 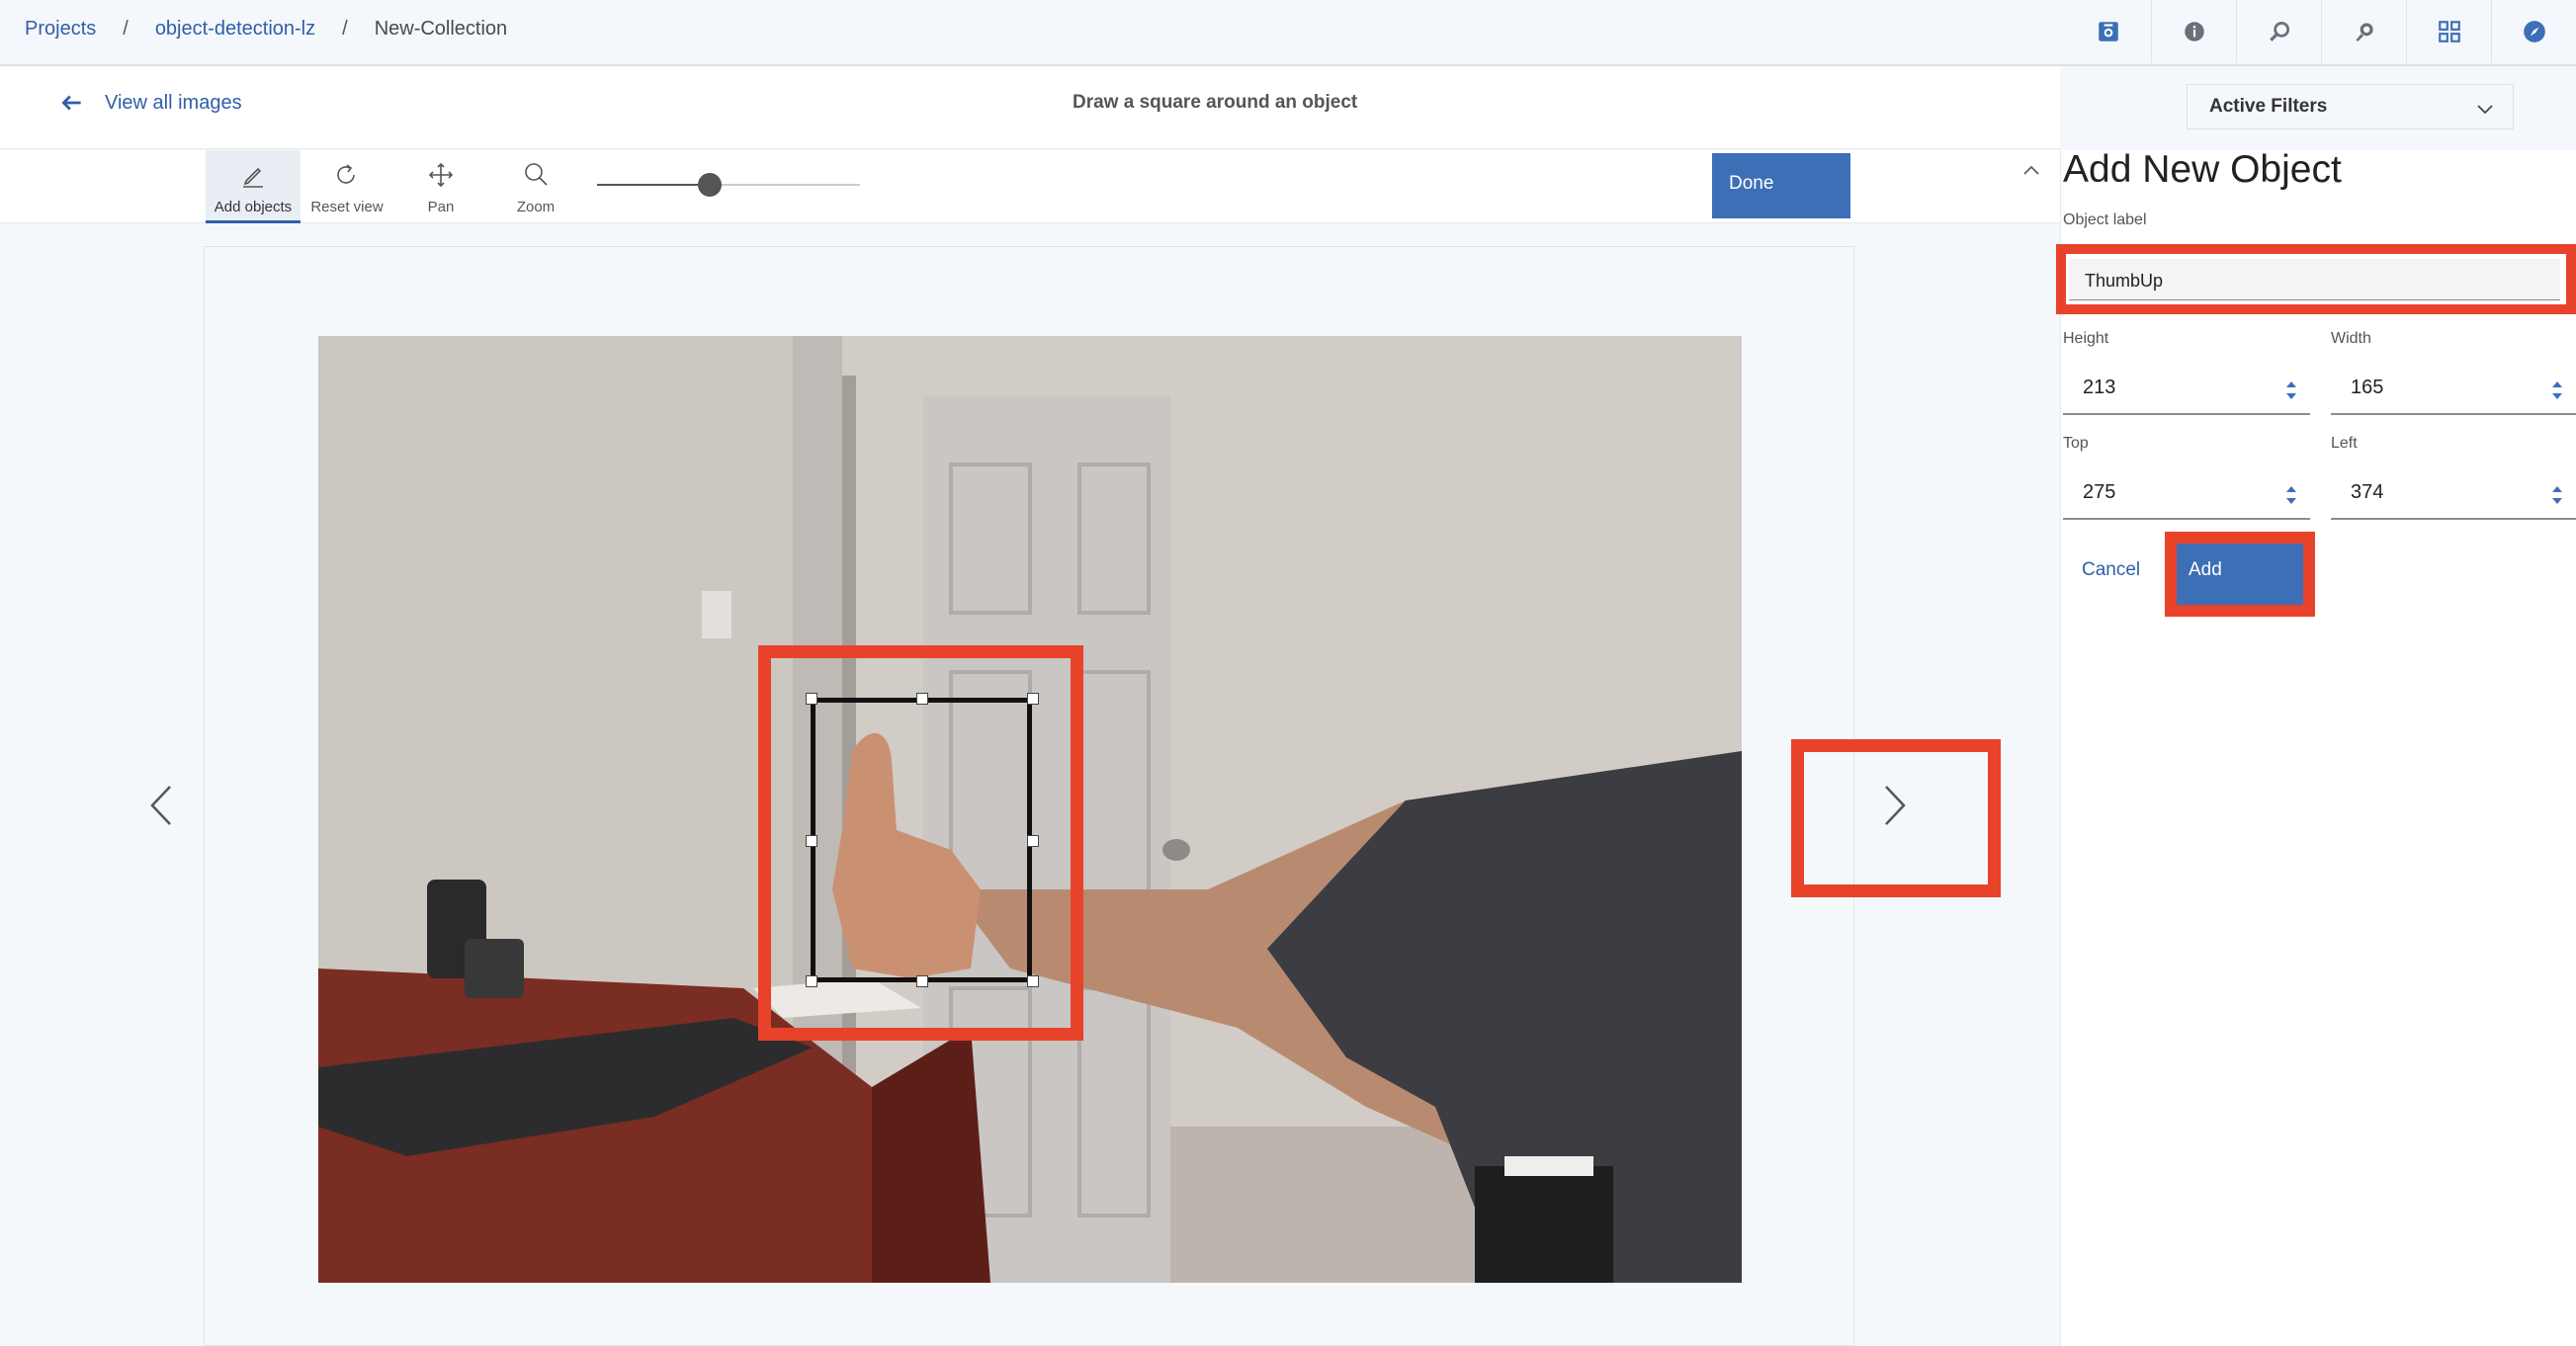 I want to click on done-button: Done, so click(x=1781, y=185).